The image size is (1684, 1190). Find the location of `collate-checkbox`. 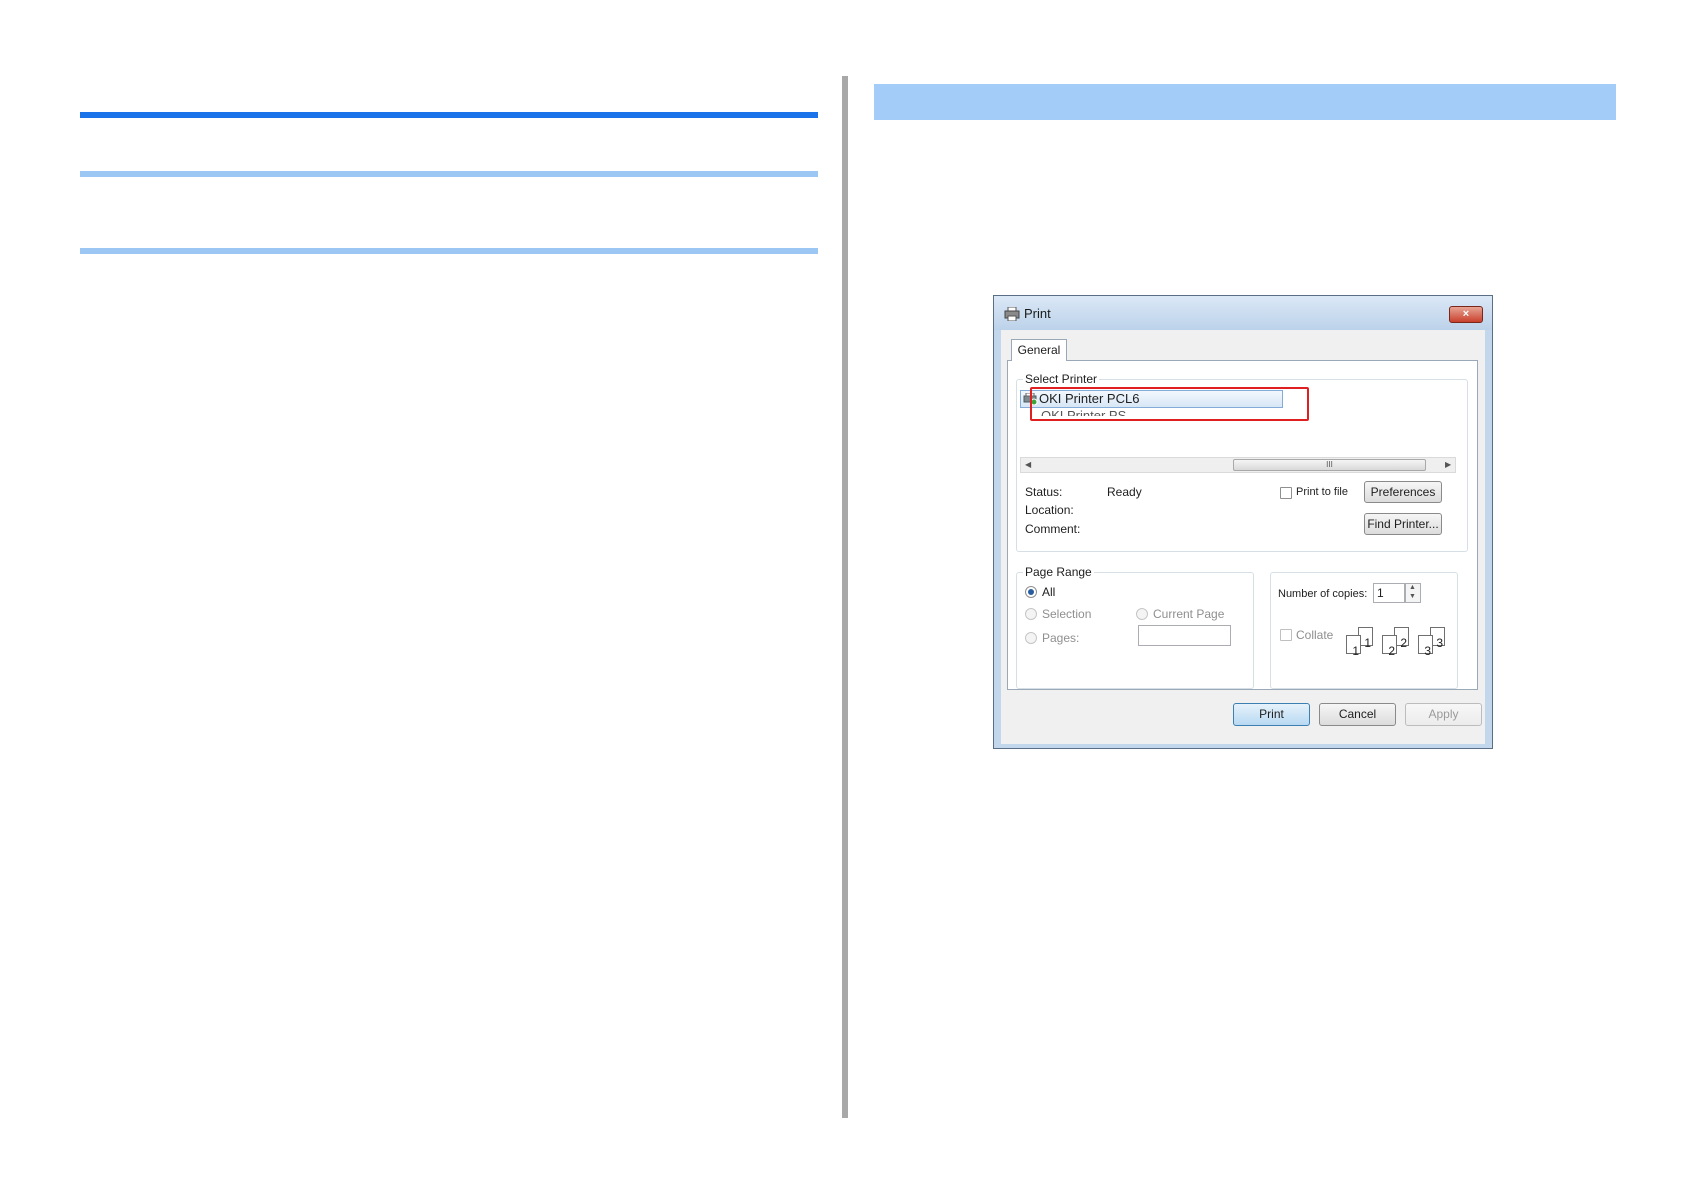

collate-checkbox is located at coordinates (1286, 635).